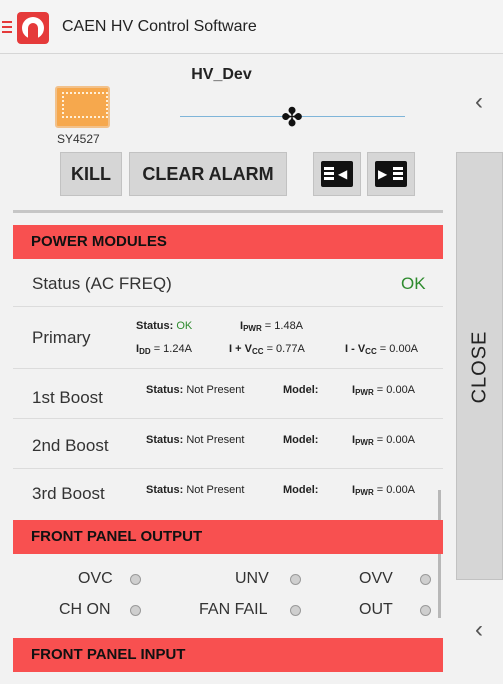 This screenshot has height=684, width=503. What do you see at coordinates (7, 27) in the screenshot?
I see `hamburger-icon` at bounding box center [7, 27].